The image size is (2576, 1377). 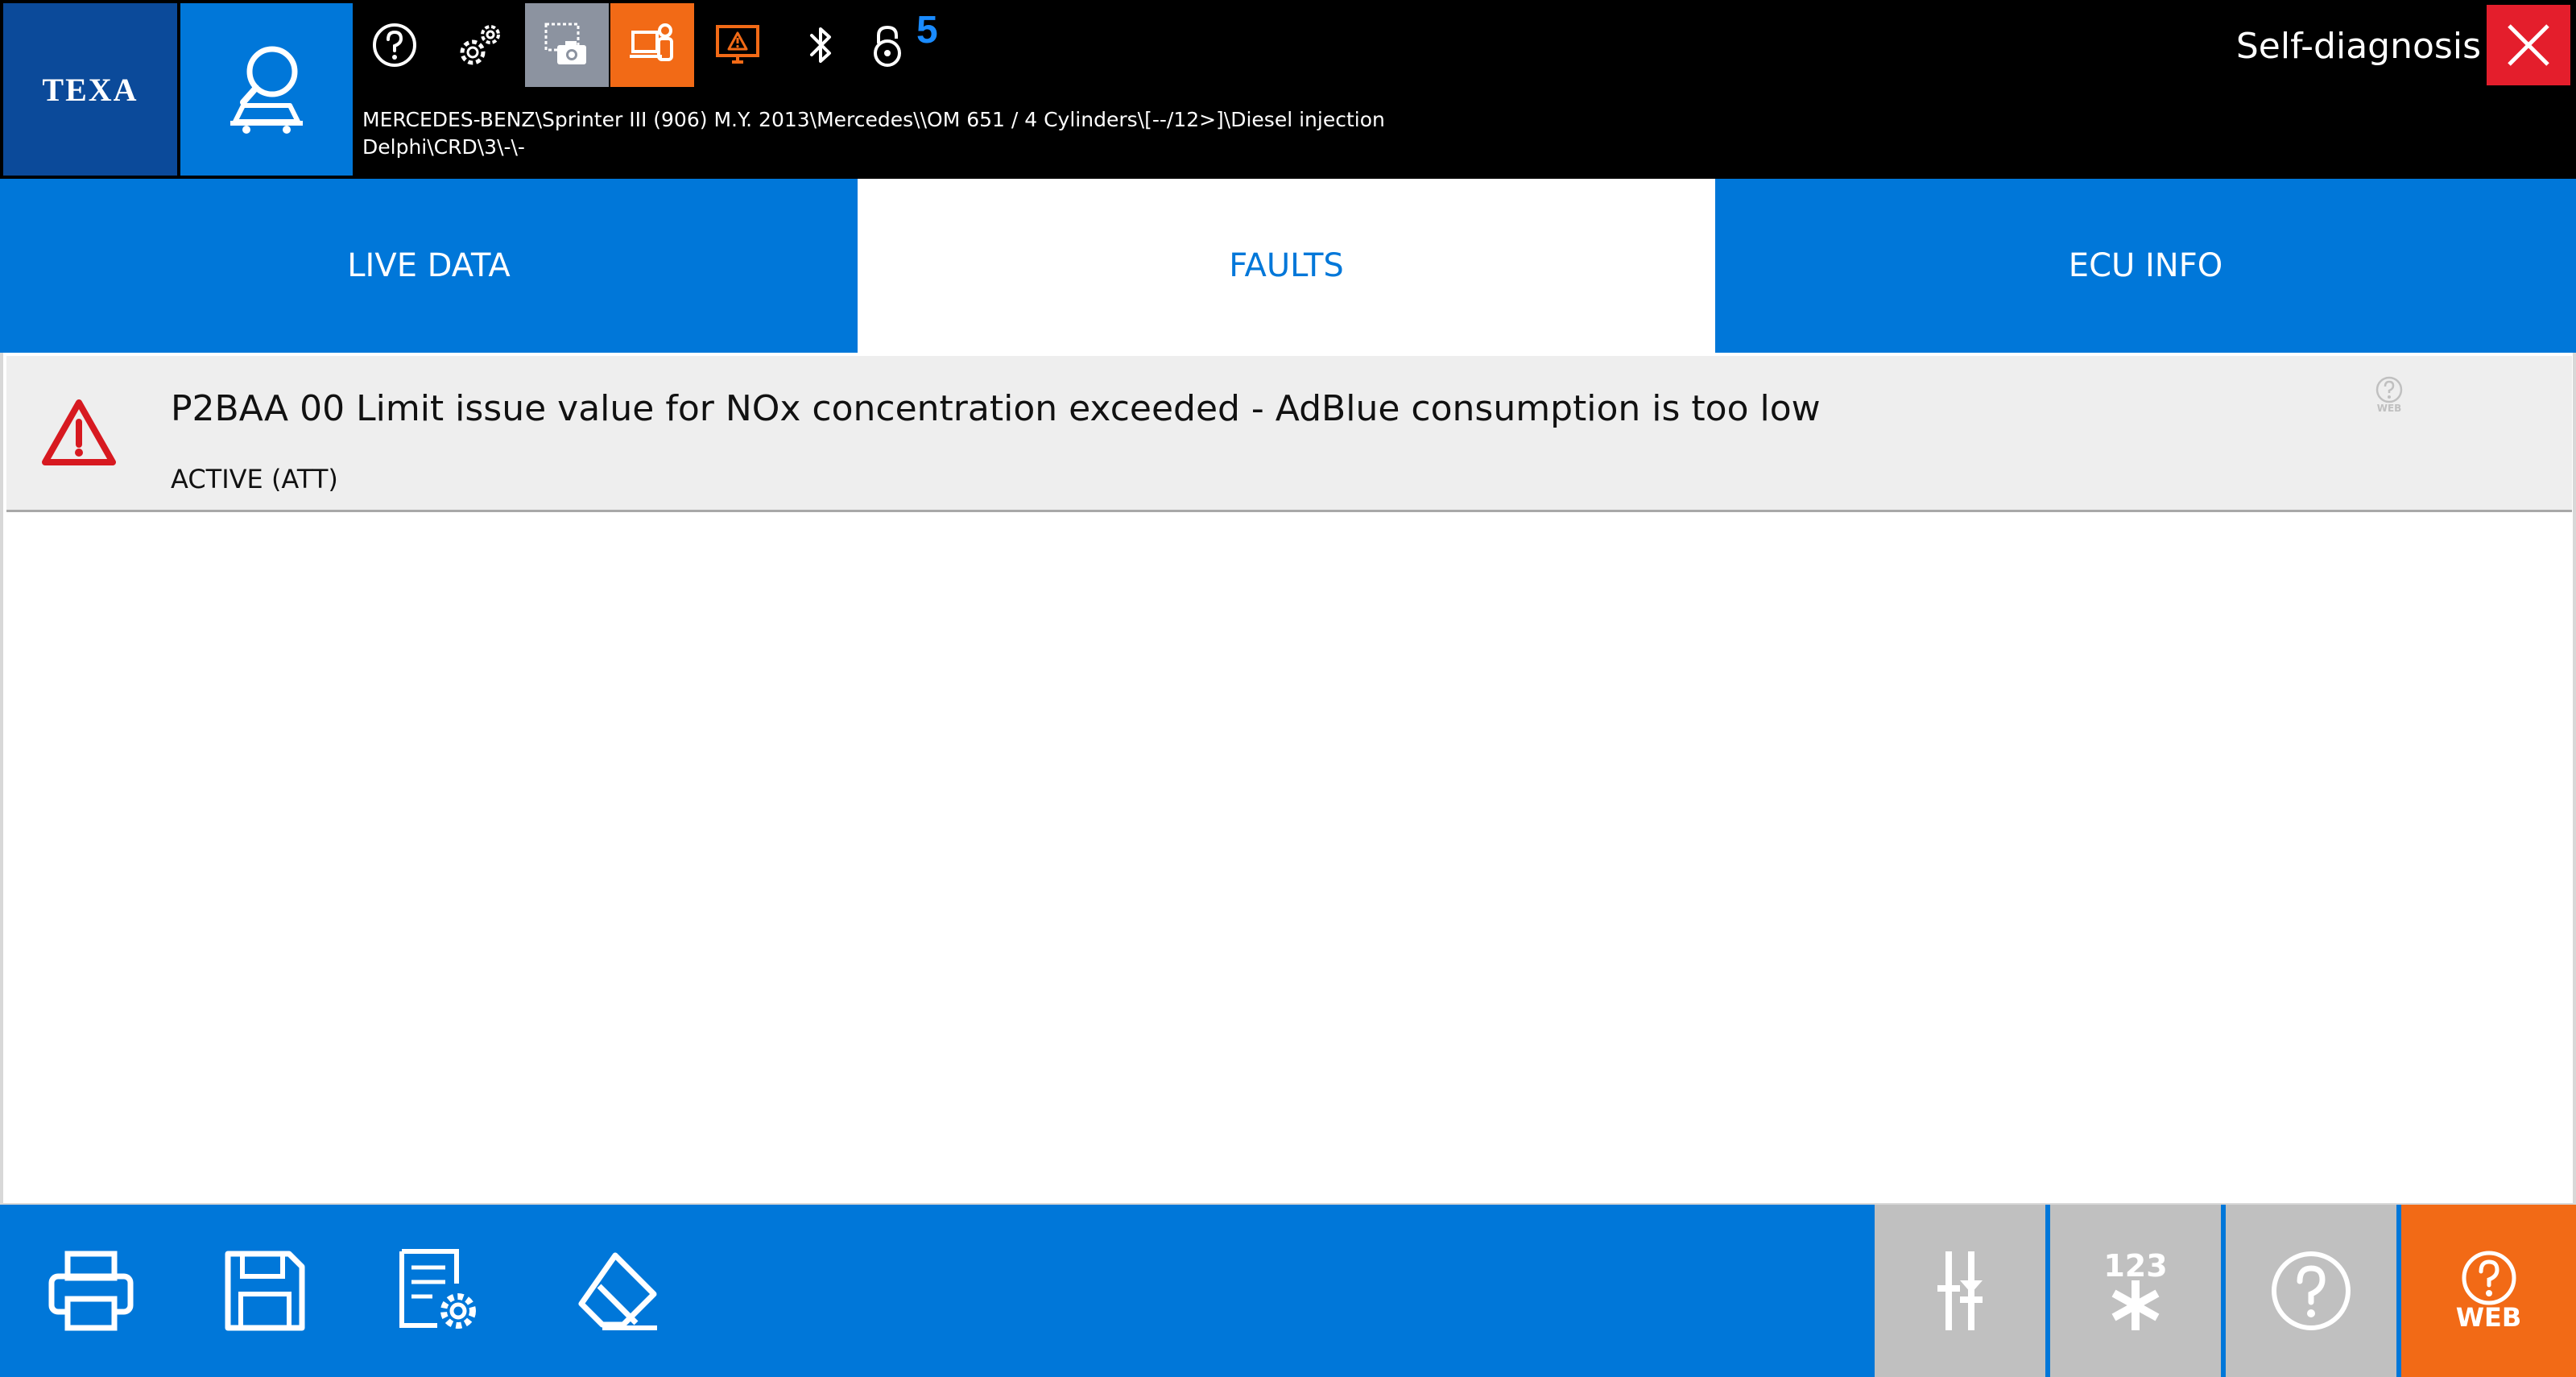 I want to click on tab-faults: FAULTS, so click(x=1286, y=266).